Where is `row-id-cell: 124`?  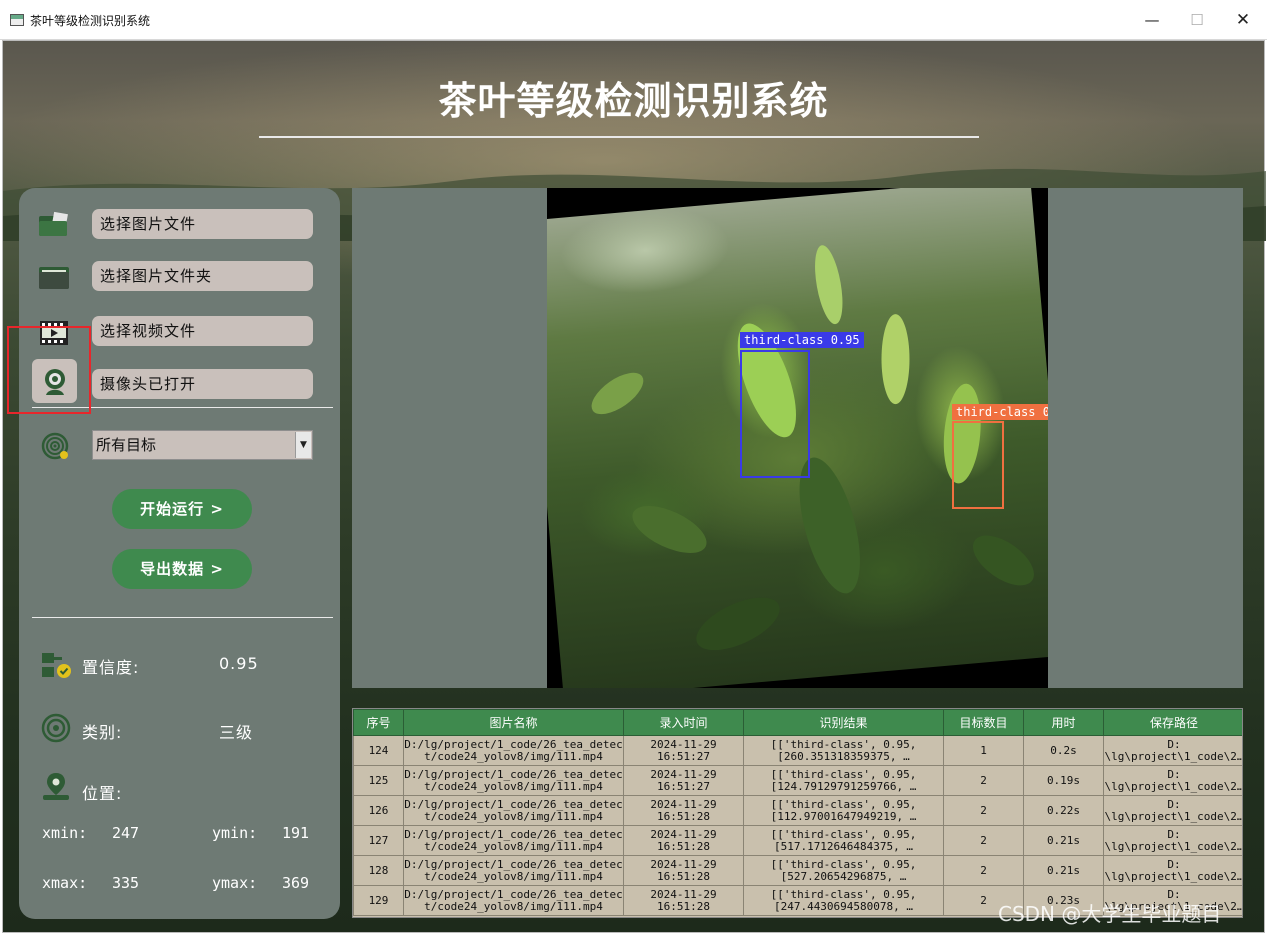 row-id-cell: 124 is located at coordinates (378, 750).